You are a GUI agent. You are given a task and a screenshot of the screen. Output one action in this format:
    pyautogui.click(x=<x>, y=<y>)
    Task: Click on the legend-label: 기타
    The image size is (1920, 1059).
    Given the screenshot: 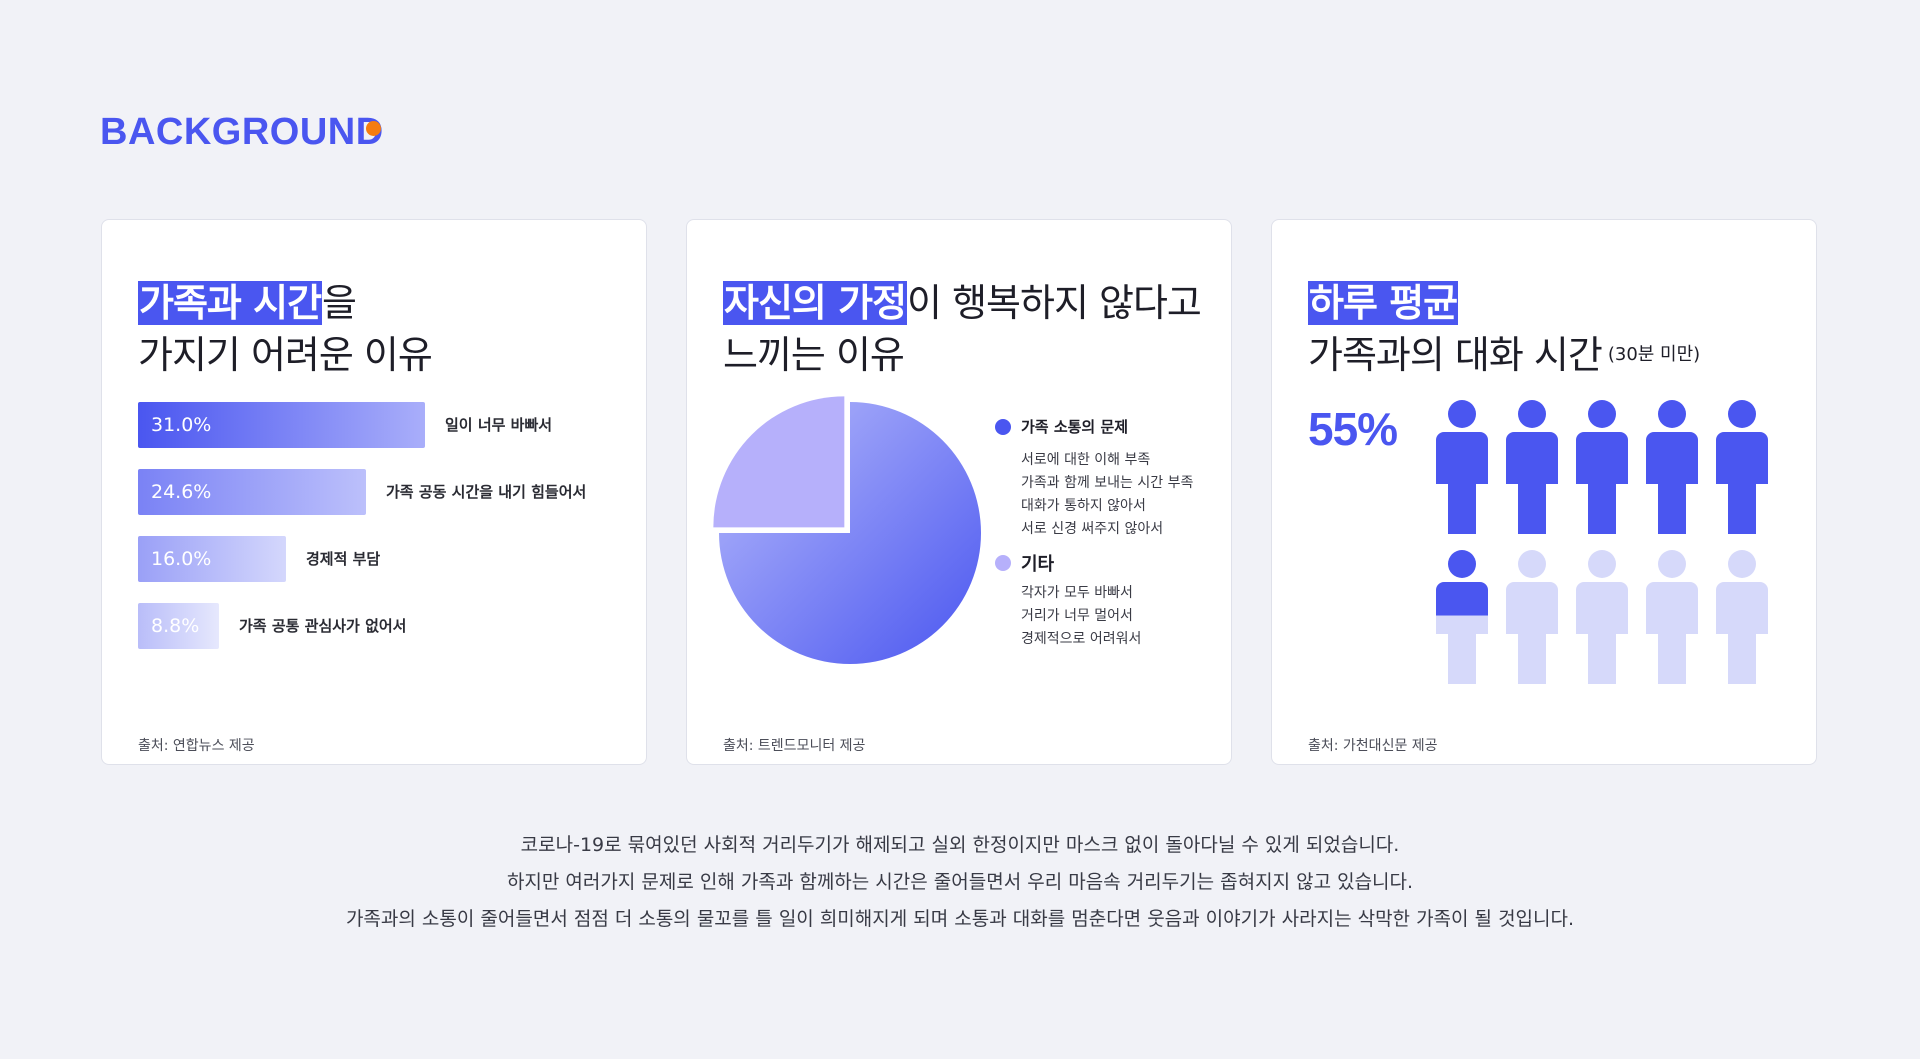 What is the action you would take?
    pyautogui.click(x=1038, y=564)
    